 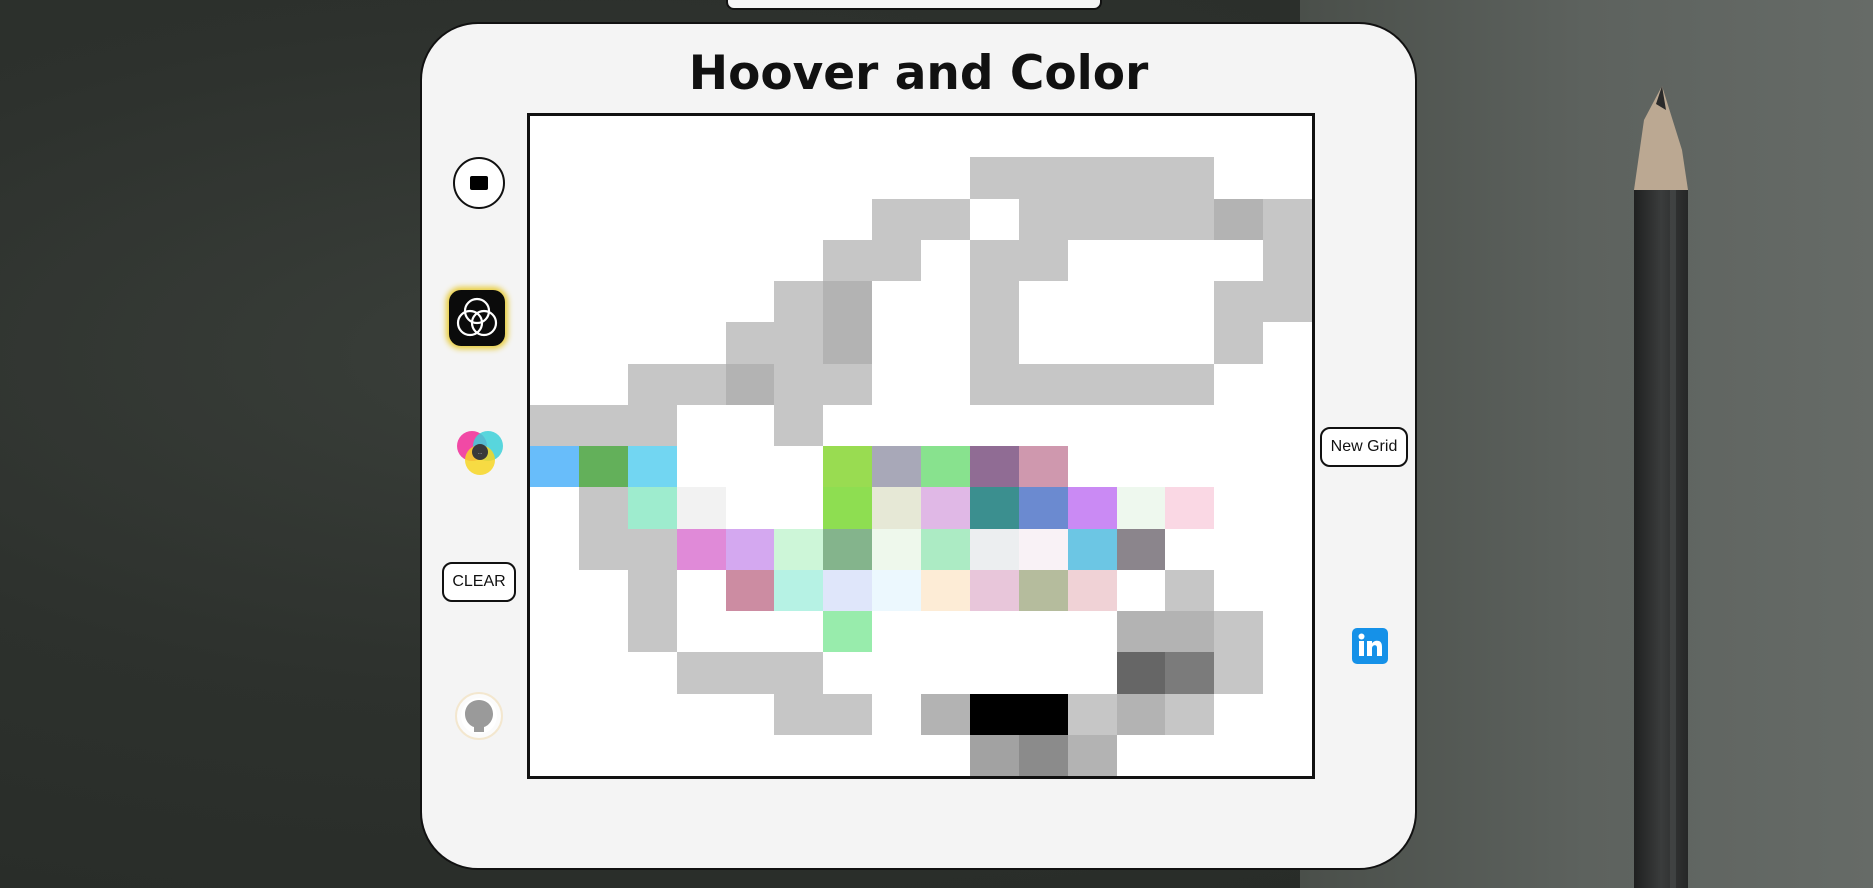 I want to click on clear-button: CLEAR, so click(x=479, y=582).